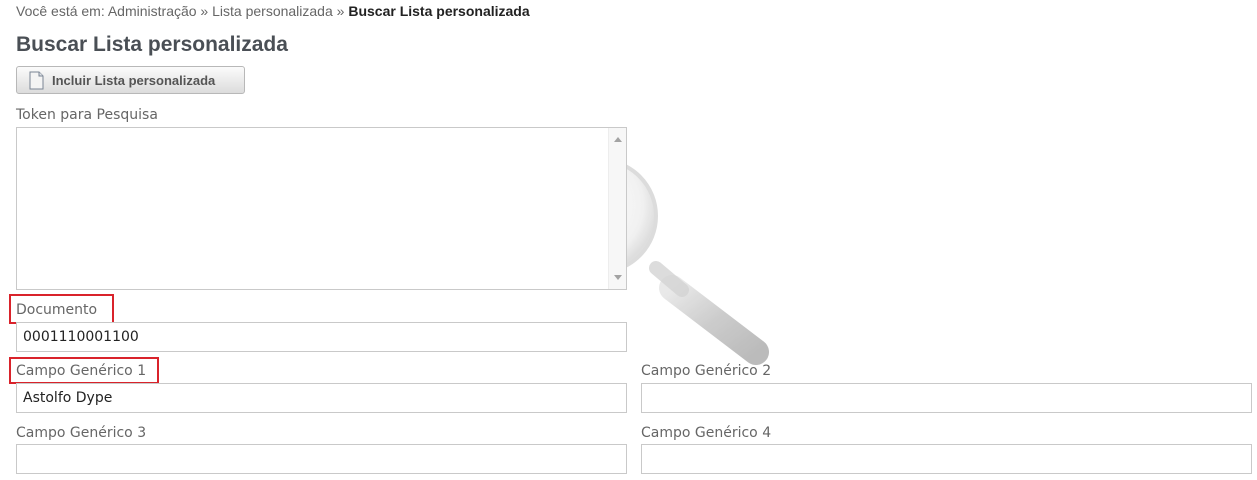 This screenshot has width=1257, height=480. What do you see at coordinates (87, 115) in the screenshot?
I see `token-label: Token para Pesquisa` at bounding box center [87, 115].